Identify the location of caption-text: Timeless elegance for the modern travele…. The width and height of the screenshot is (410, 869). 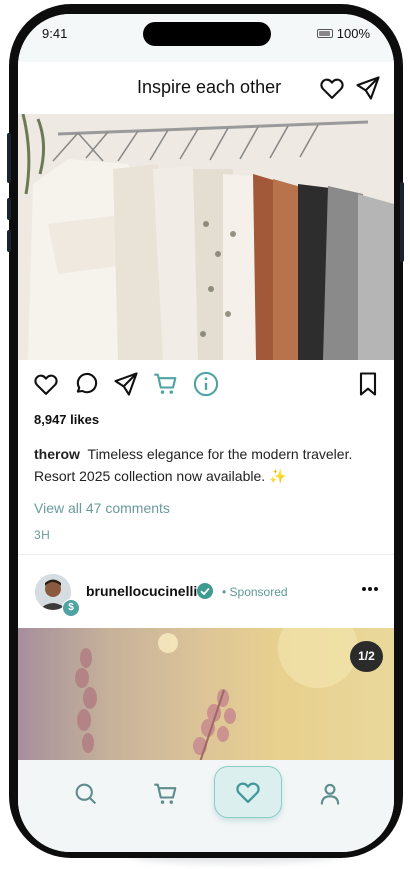
(193, 465).